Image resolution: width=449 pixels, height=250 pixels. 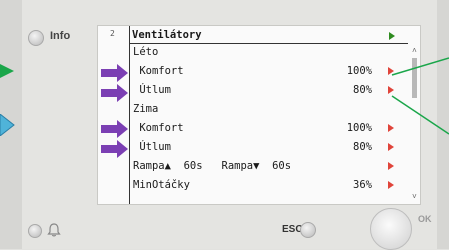 What do you see at coordinates (35, 231) in the screenshot?
I see `alarm-led` at bounding box center [35, 231].